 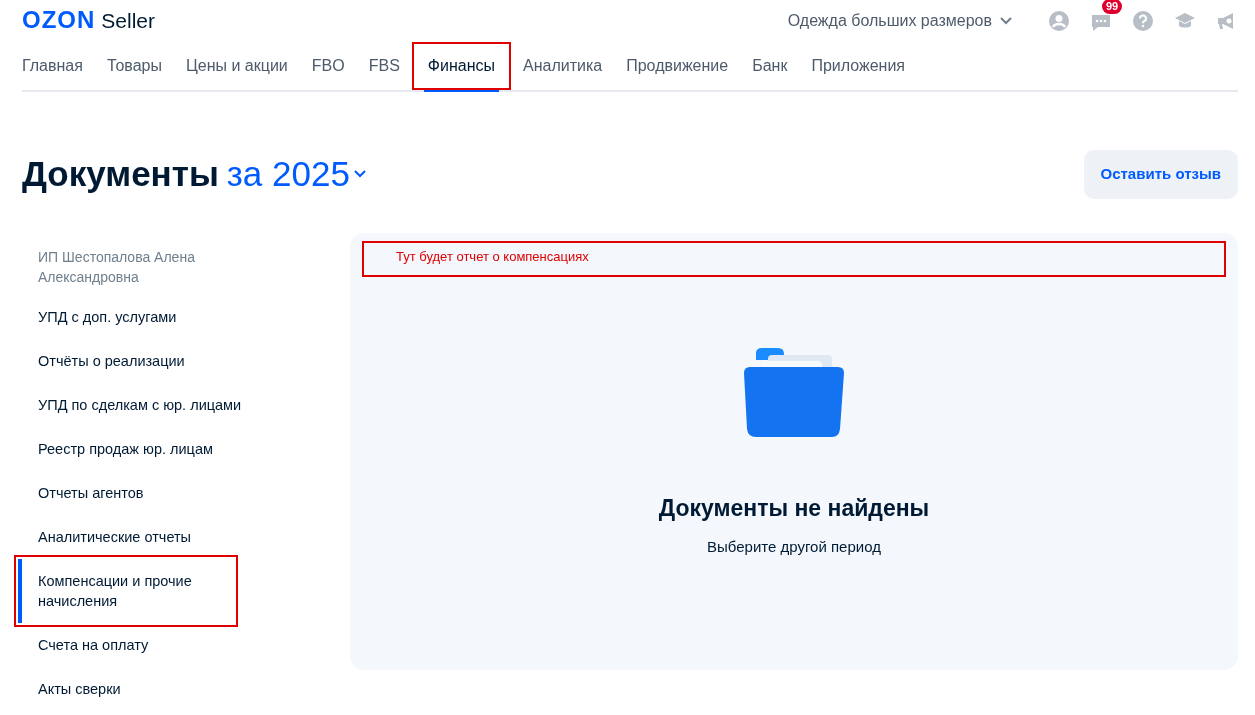 What do you see at coordinates (1059, 21) in the screenshot?
I see `profile-icon` at bounding box center [1059, 21].